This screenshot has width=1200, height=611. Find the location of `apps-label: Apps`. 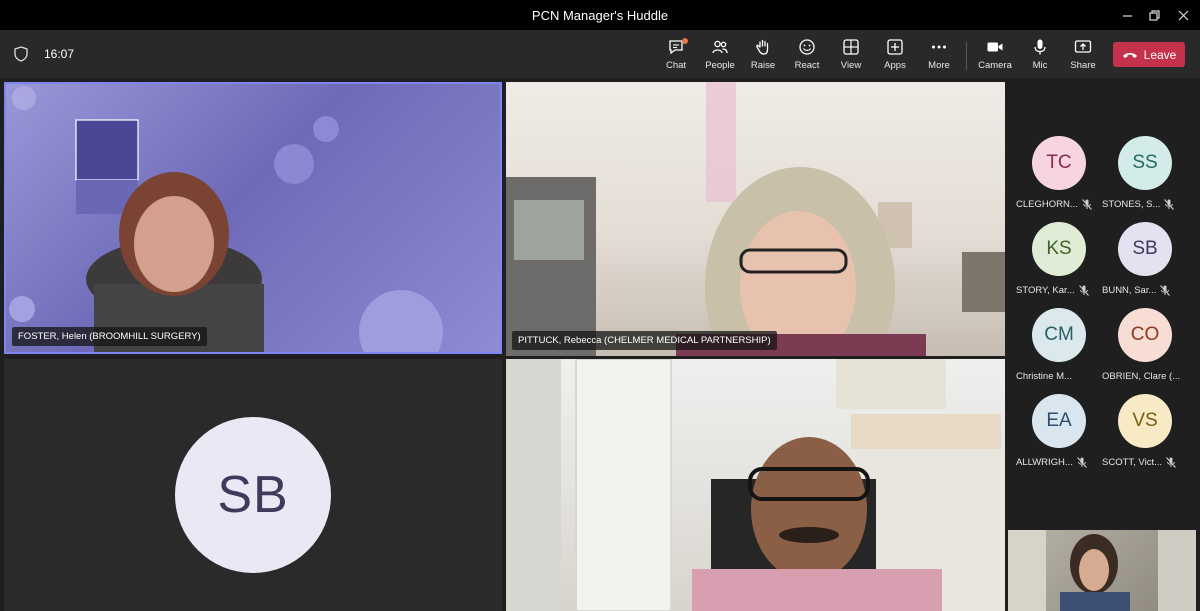

apps-label: Apps is located at coordinates (895, 65).